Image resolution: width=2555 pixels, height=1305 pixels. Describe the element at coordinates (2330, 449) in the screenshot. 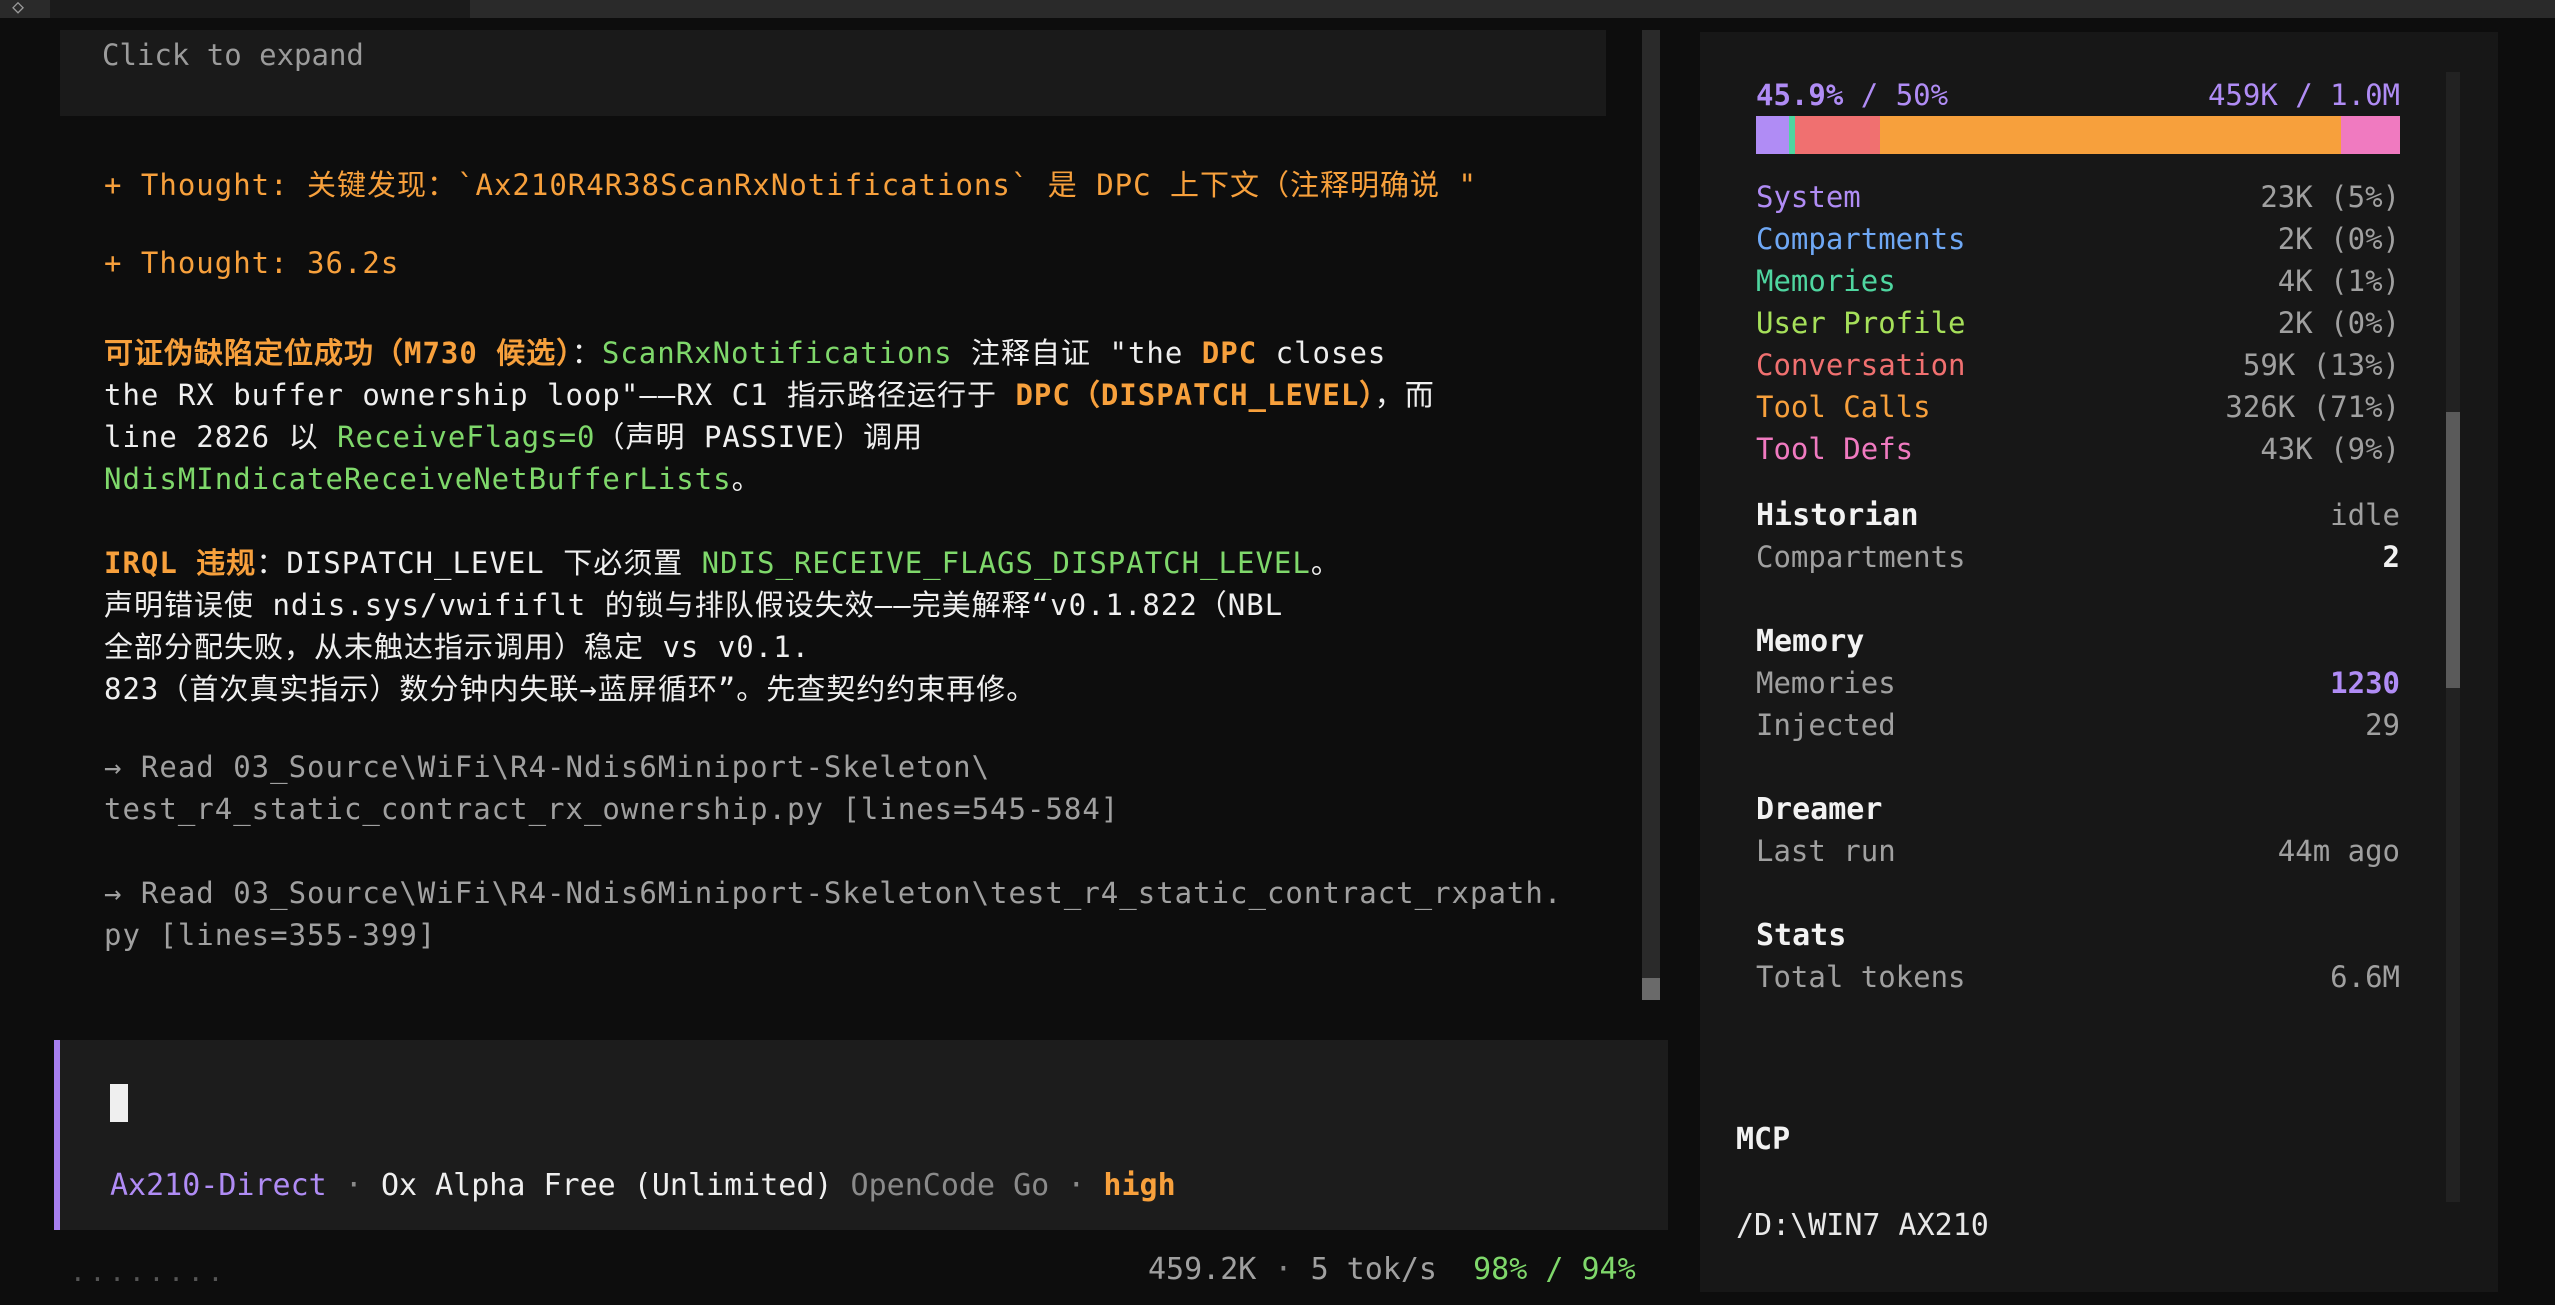

I see `breakdown-value: 43K (9%)` at that location.